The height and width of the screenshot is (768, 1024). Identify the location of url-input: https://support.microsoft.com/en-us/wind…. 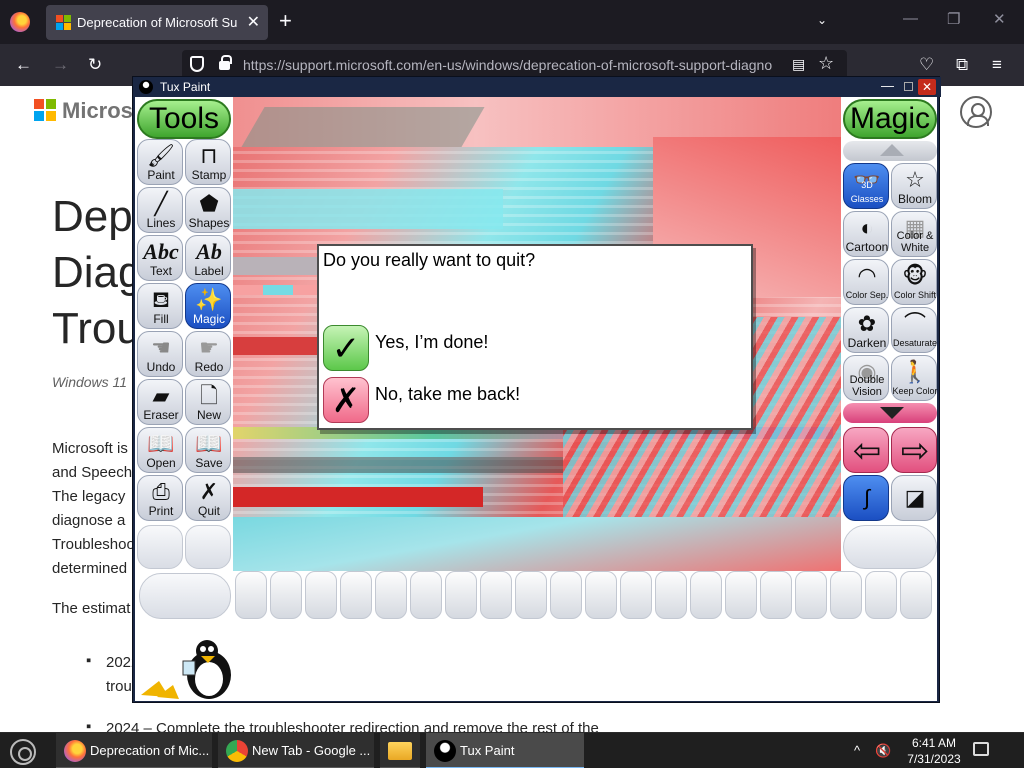
(513, 65).